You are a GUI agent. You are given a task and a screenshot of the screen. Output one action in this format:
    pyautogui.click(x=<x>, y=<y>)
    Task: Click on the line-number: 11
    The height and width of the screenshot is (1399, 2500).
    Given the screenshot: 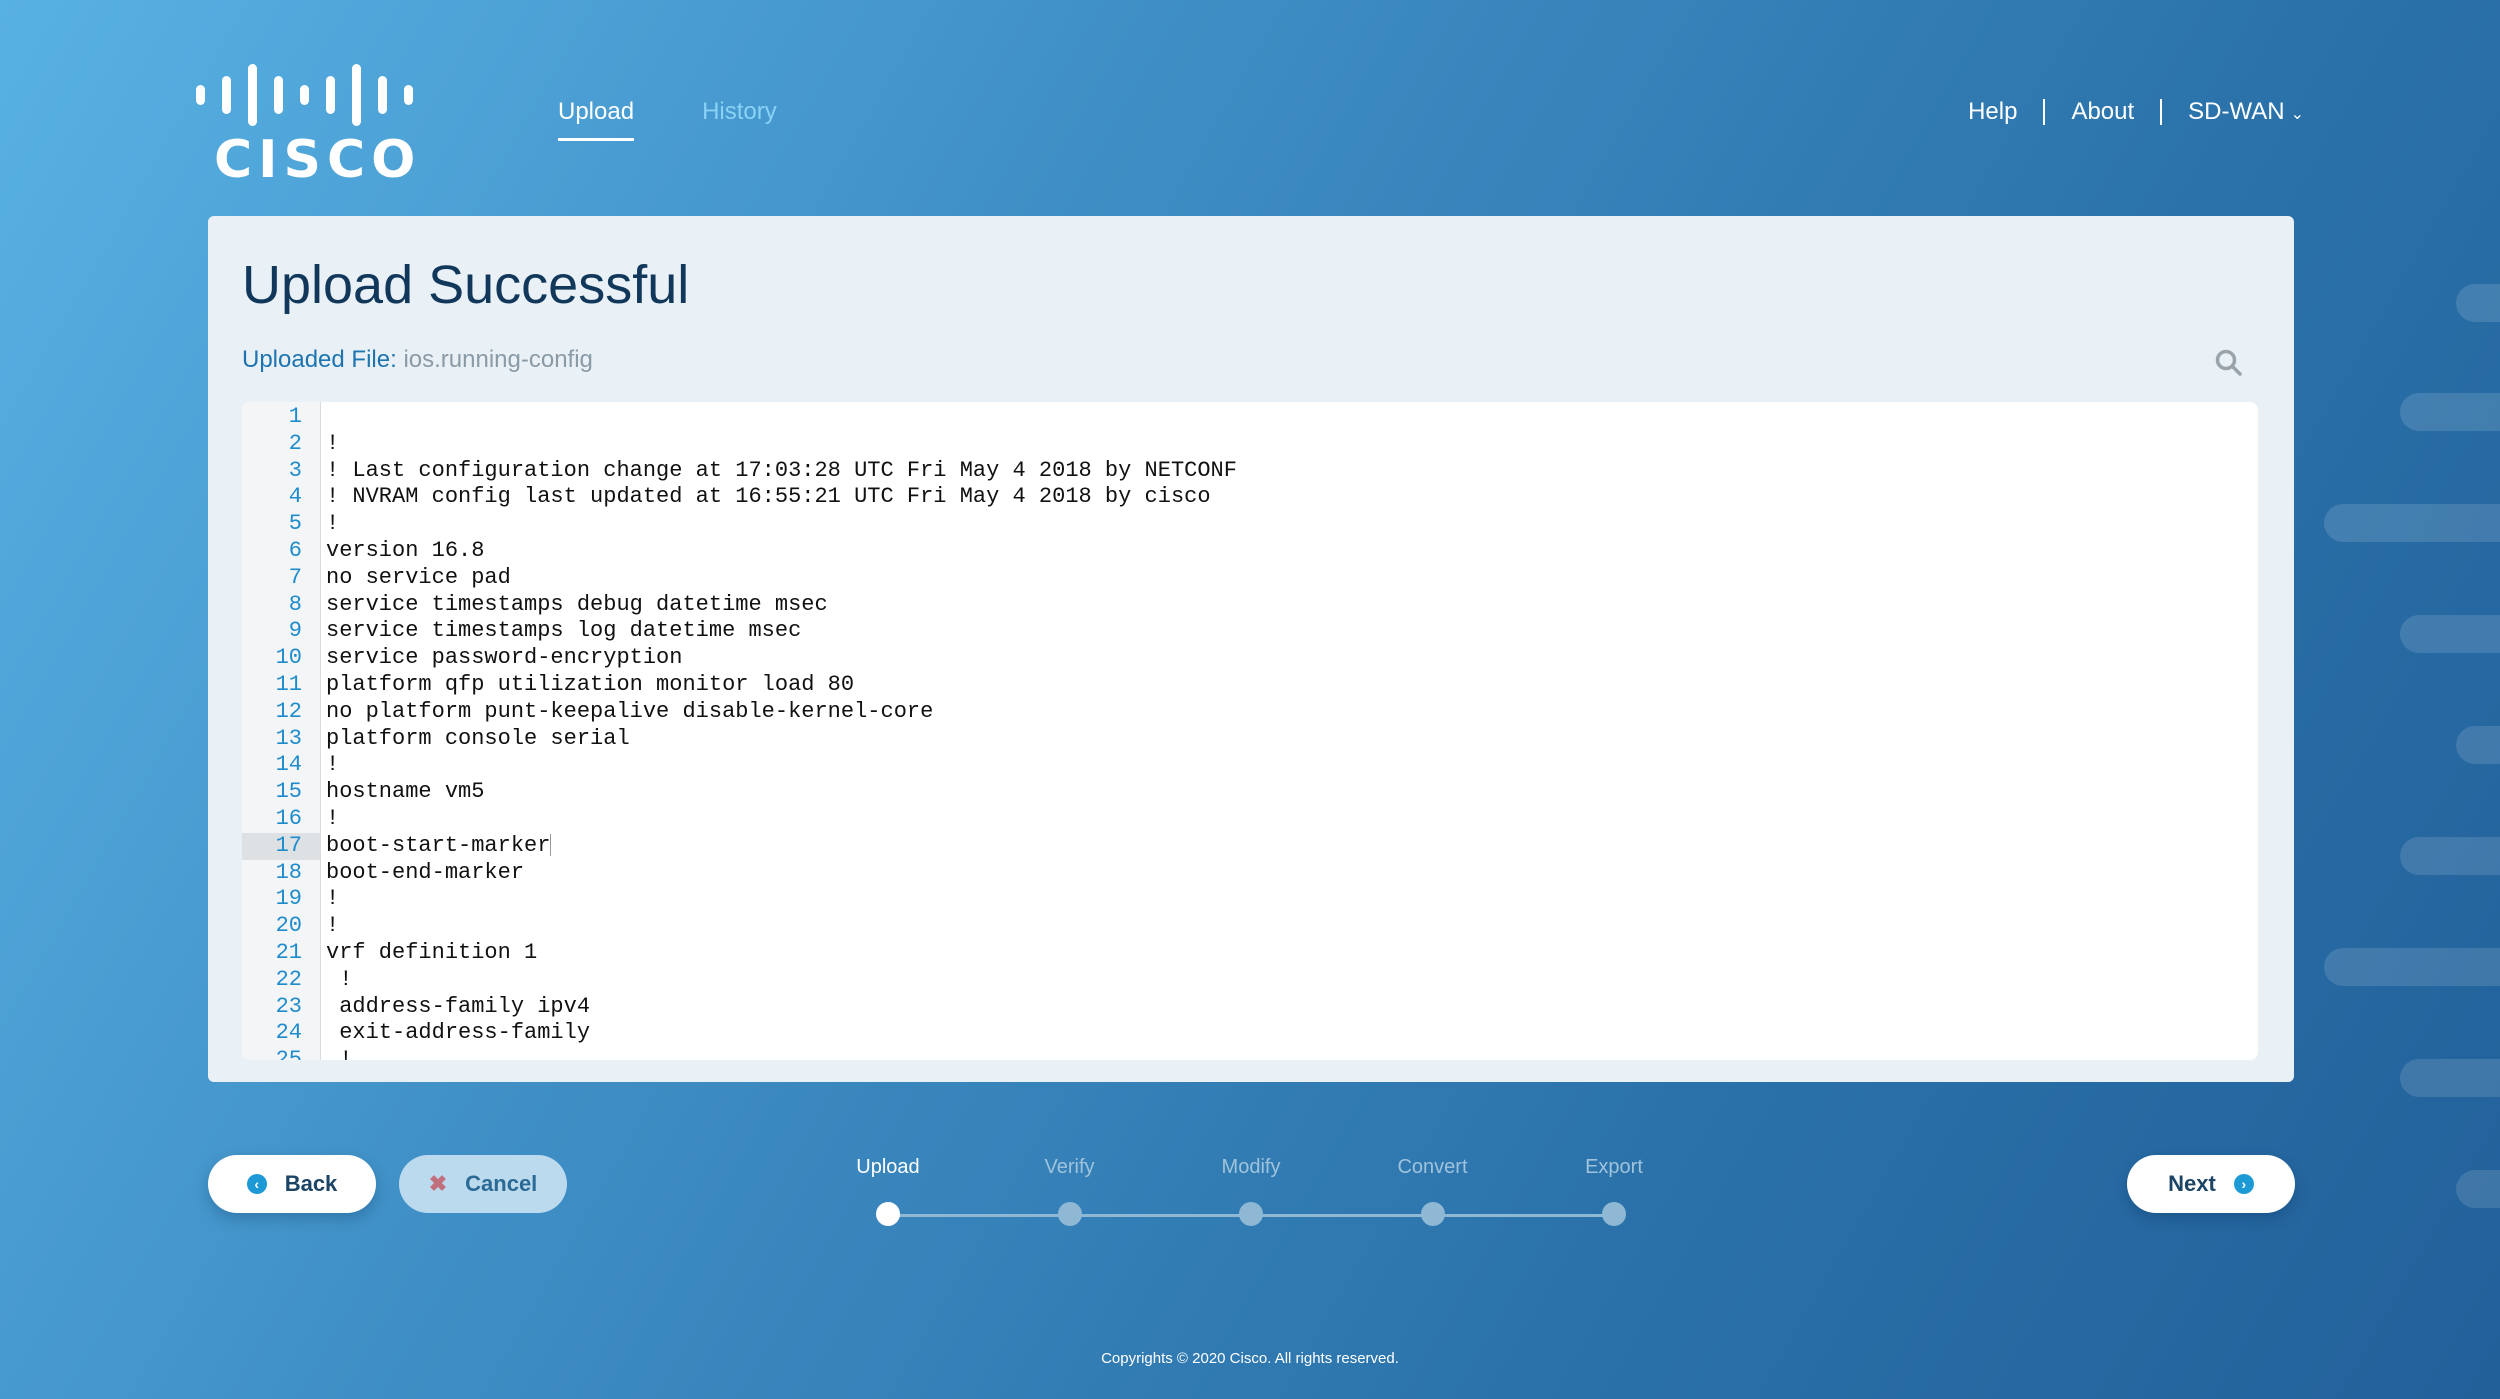 What is the action you would take?
    pyautogui.click(x=288, y=684)
    